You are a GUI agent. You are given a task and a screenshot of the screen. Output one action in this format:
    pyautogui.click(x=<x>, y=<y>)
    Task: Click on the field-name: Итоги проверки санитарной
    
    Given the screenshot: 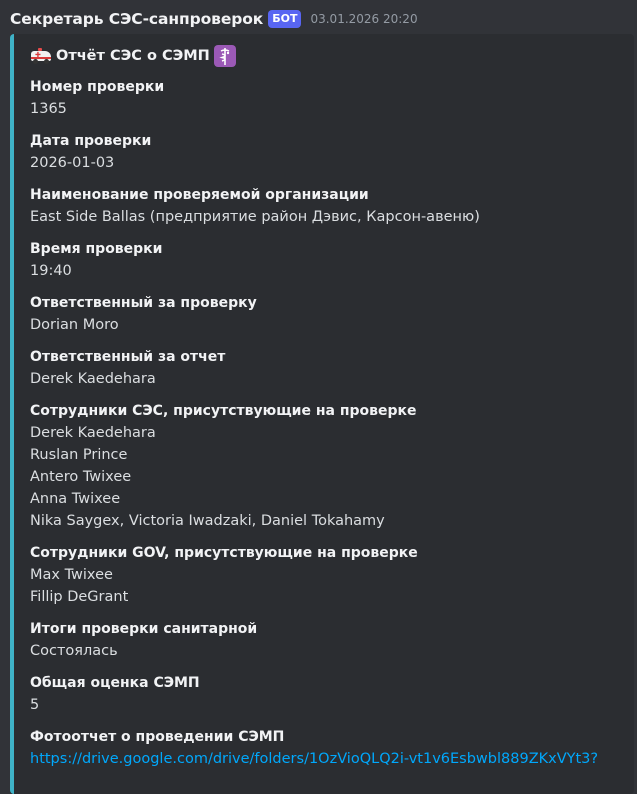 What is the action you would take?
    pyautogui.click(x=144, y=629)
    